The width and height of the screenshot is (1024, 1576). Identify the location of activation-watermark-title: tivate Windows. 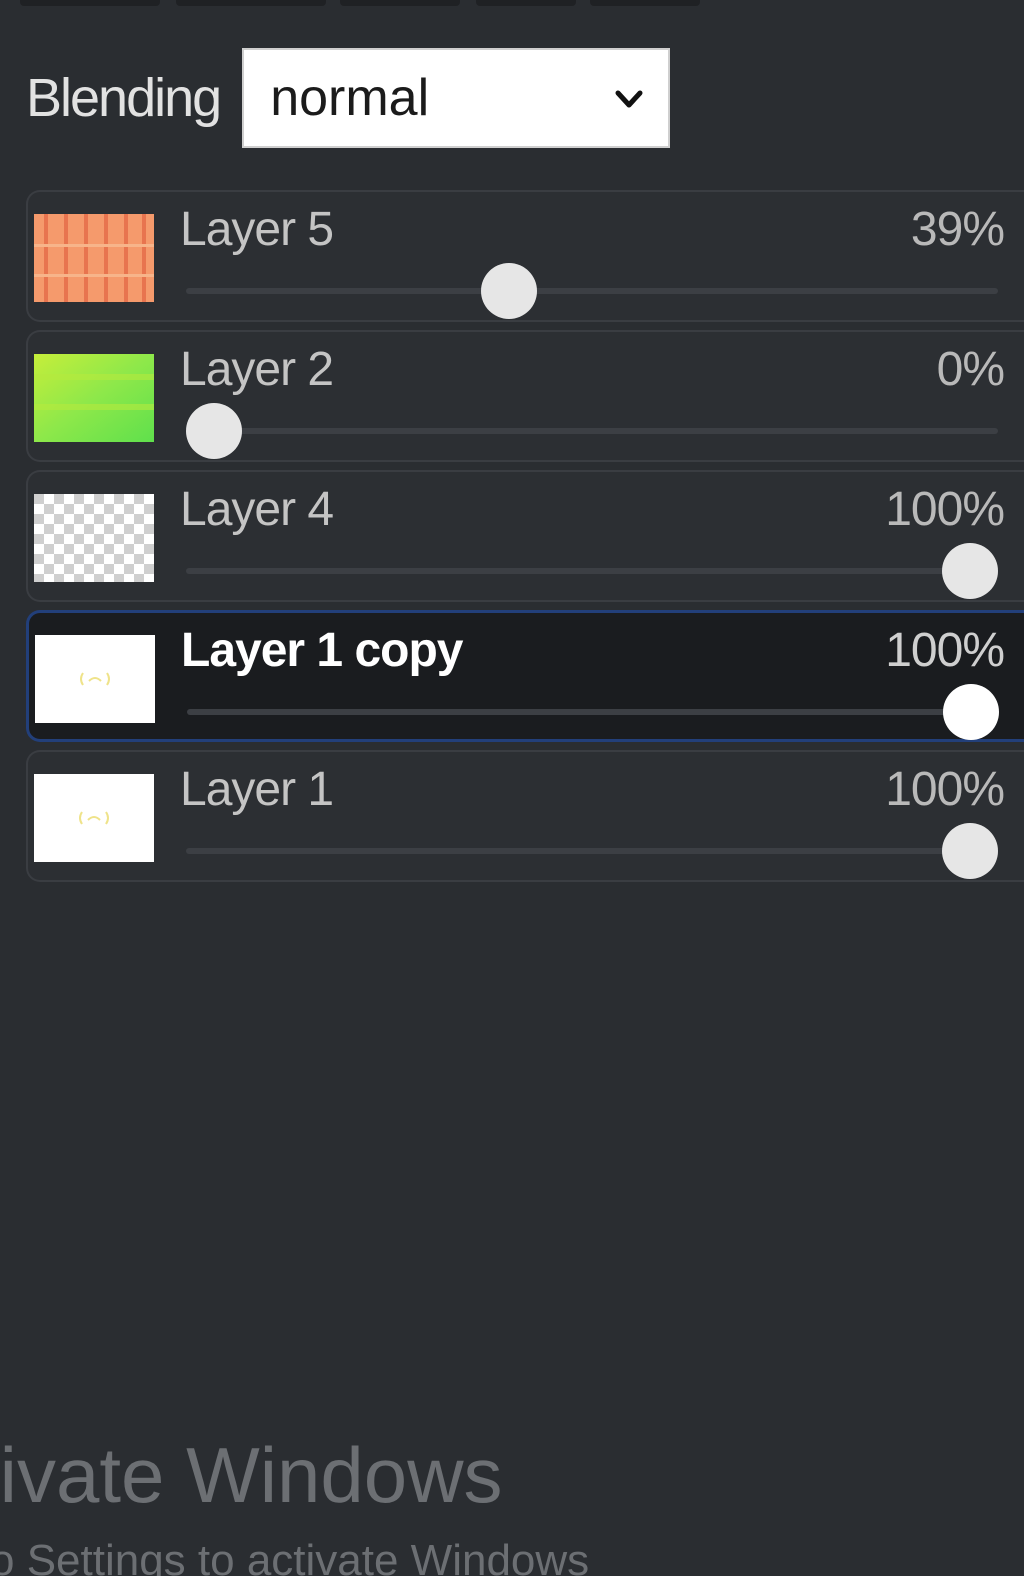
(251, 1475).